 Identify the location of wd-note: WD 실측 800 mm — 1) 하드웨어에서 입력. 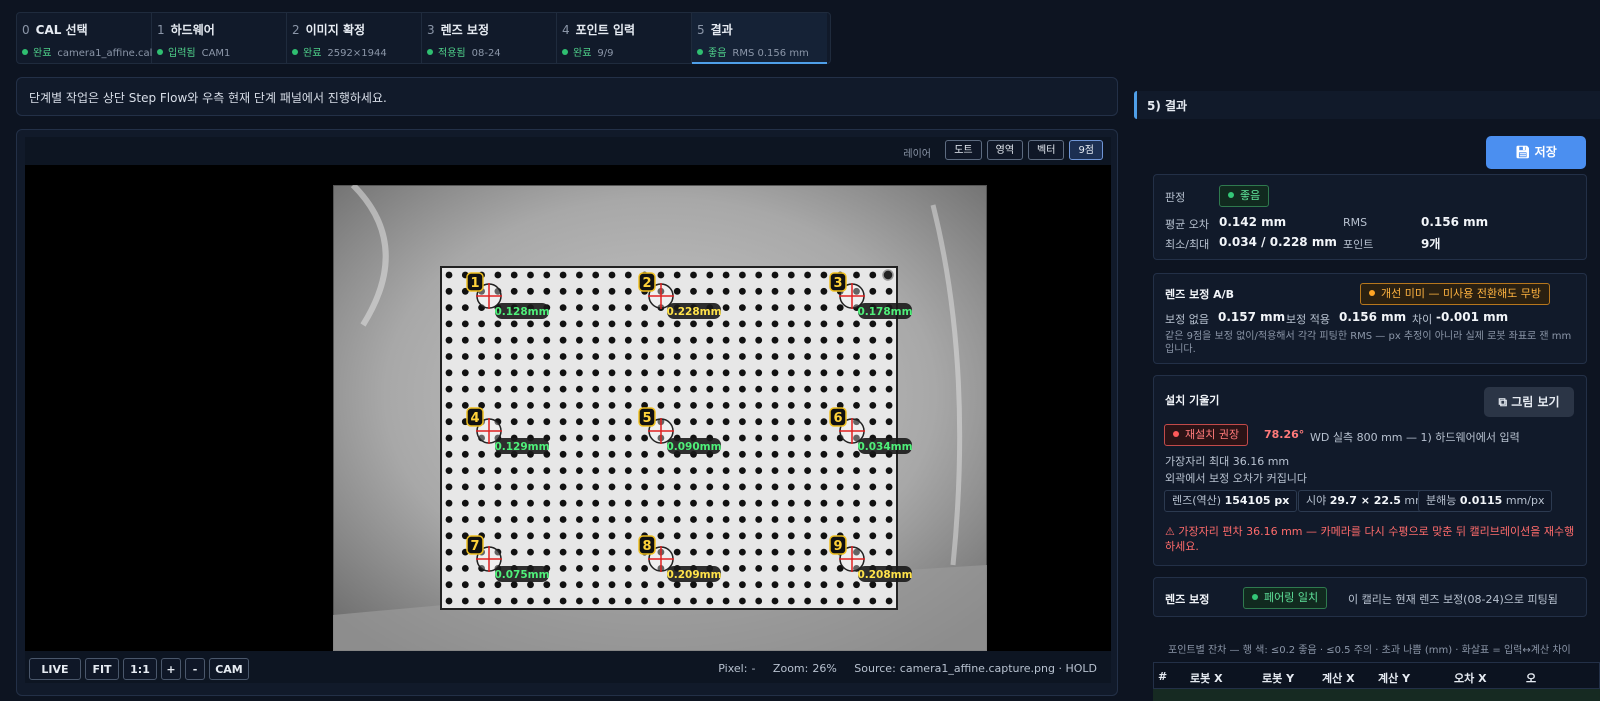
(1415, 437).